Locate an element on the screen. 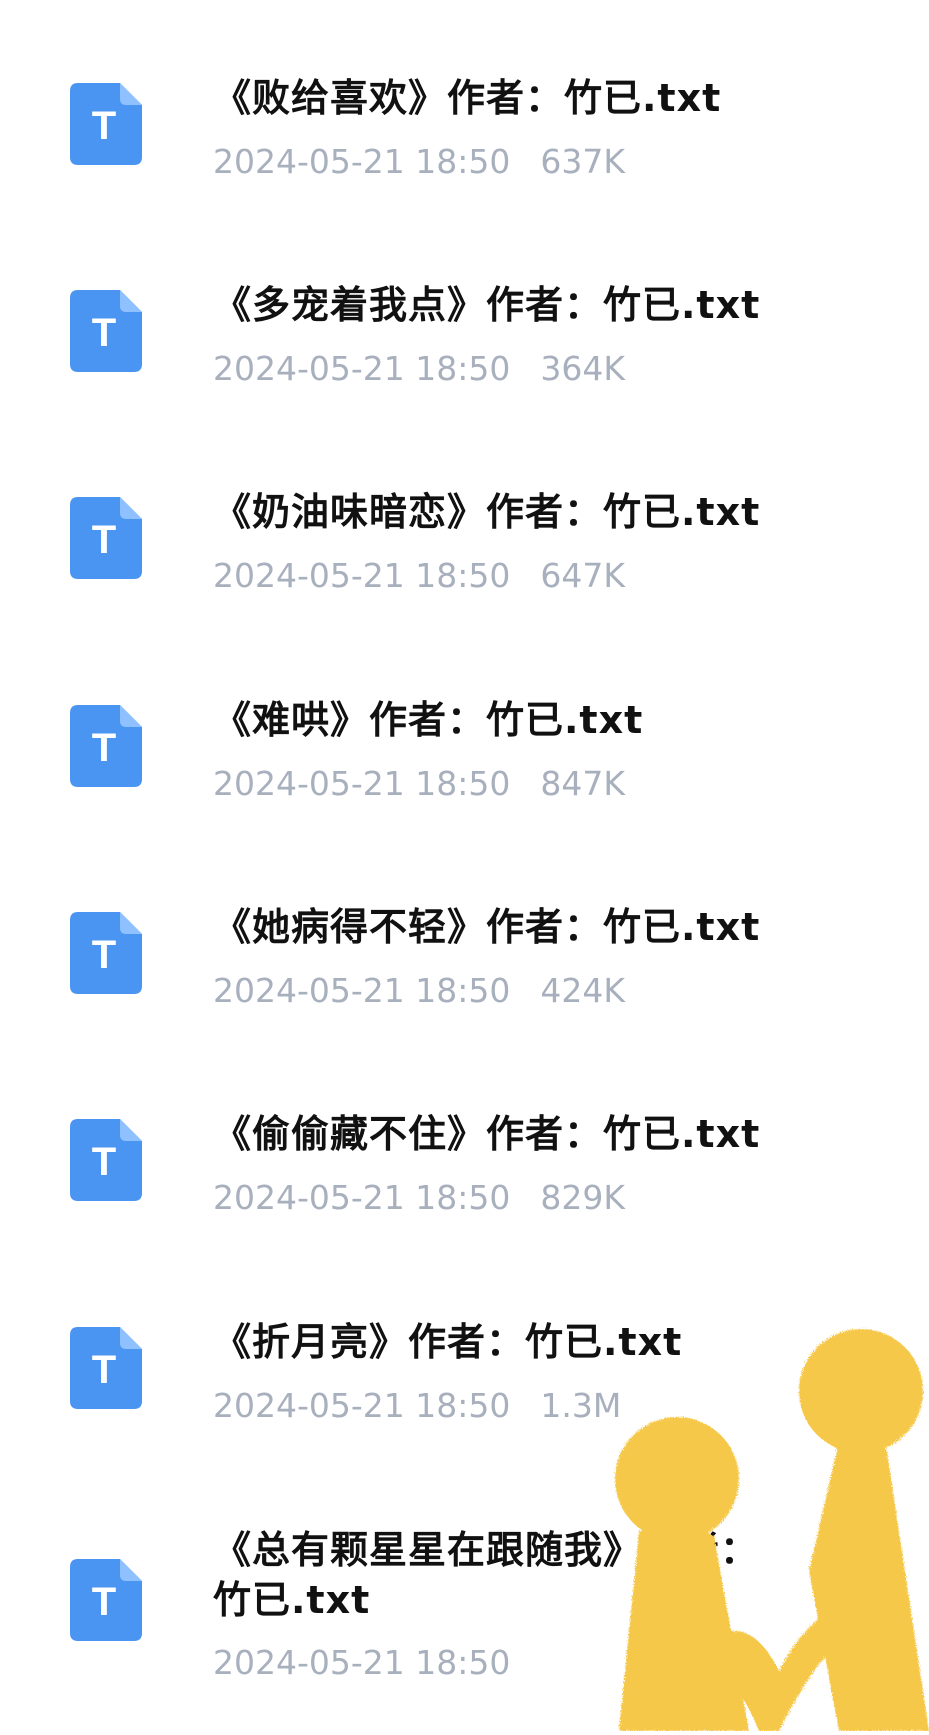 The height and width of the screenshot is (1735, 929). file-meta: 2024-05-21 18:50 424K is located at coordinates (419, 991).